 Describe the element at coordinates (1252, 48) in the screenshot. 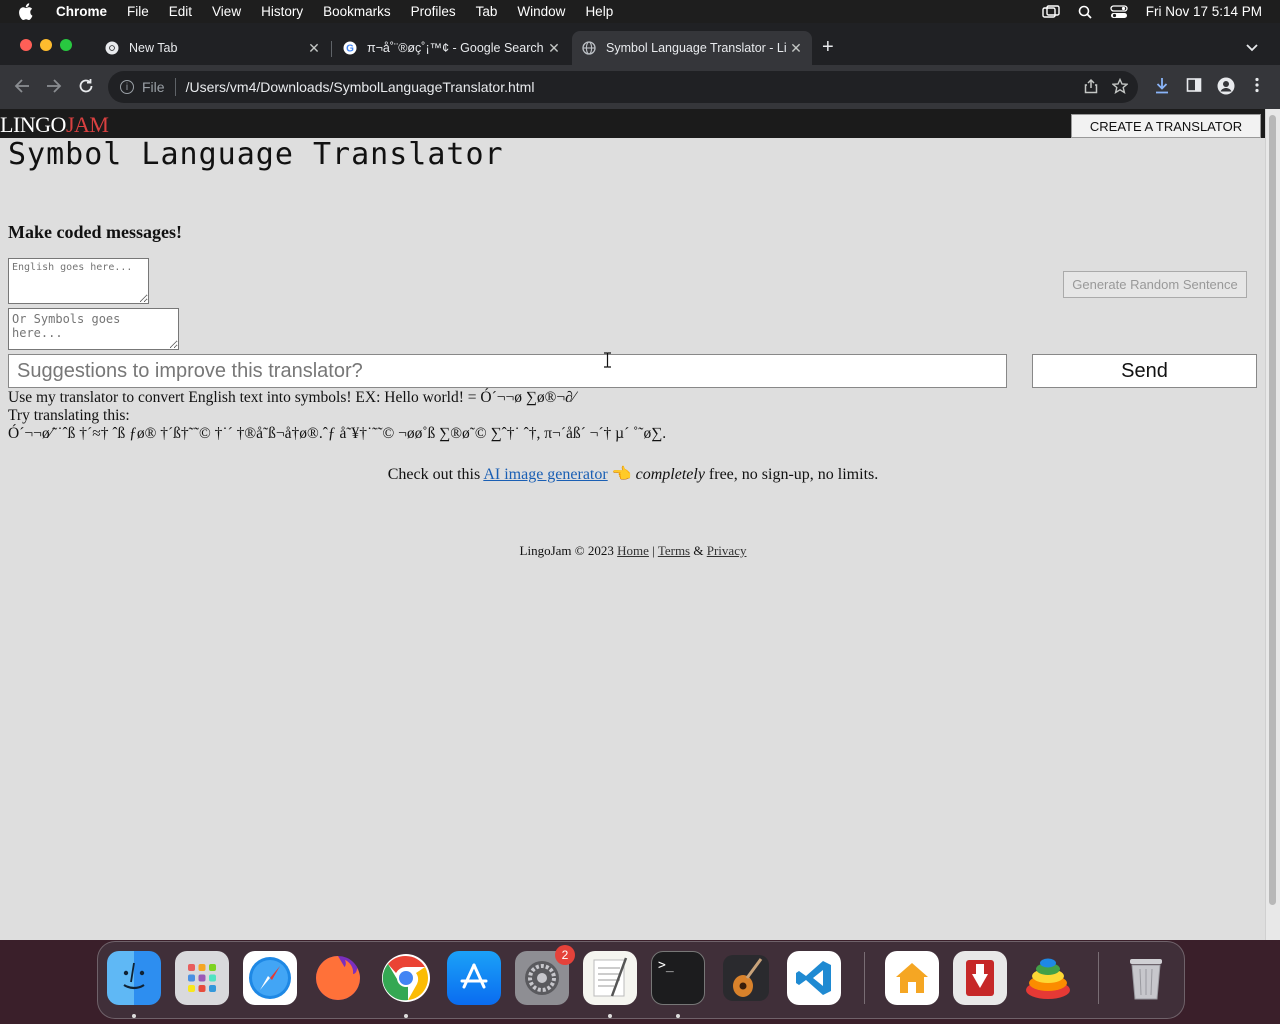

I see `tab-search-chevron-icon` at that location.